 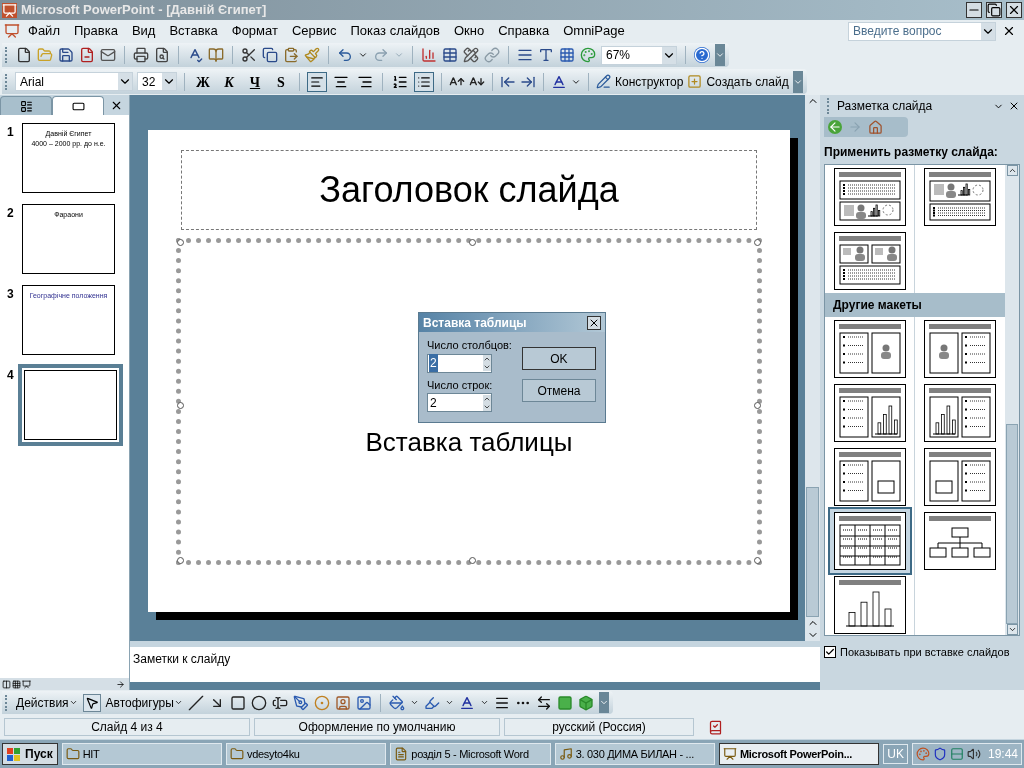 I want to click on cube-icon, so click(x=585, y=702).